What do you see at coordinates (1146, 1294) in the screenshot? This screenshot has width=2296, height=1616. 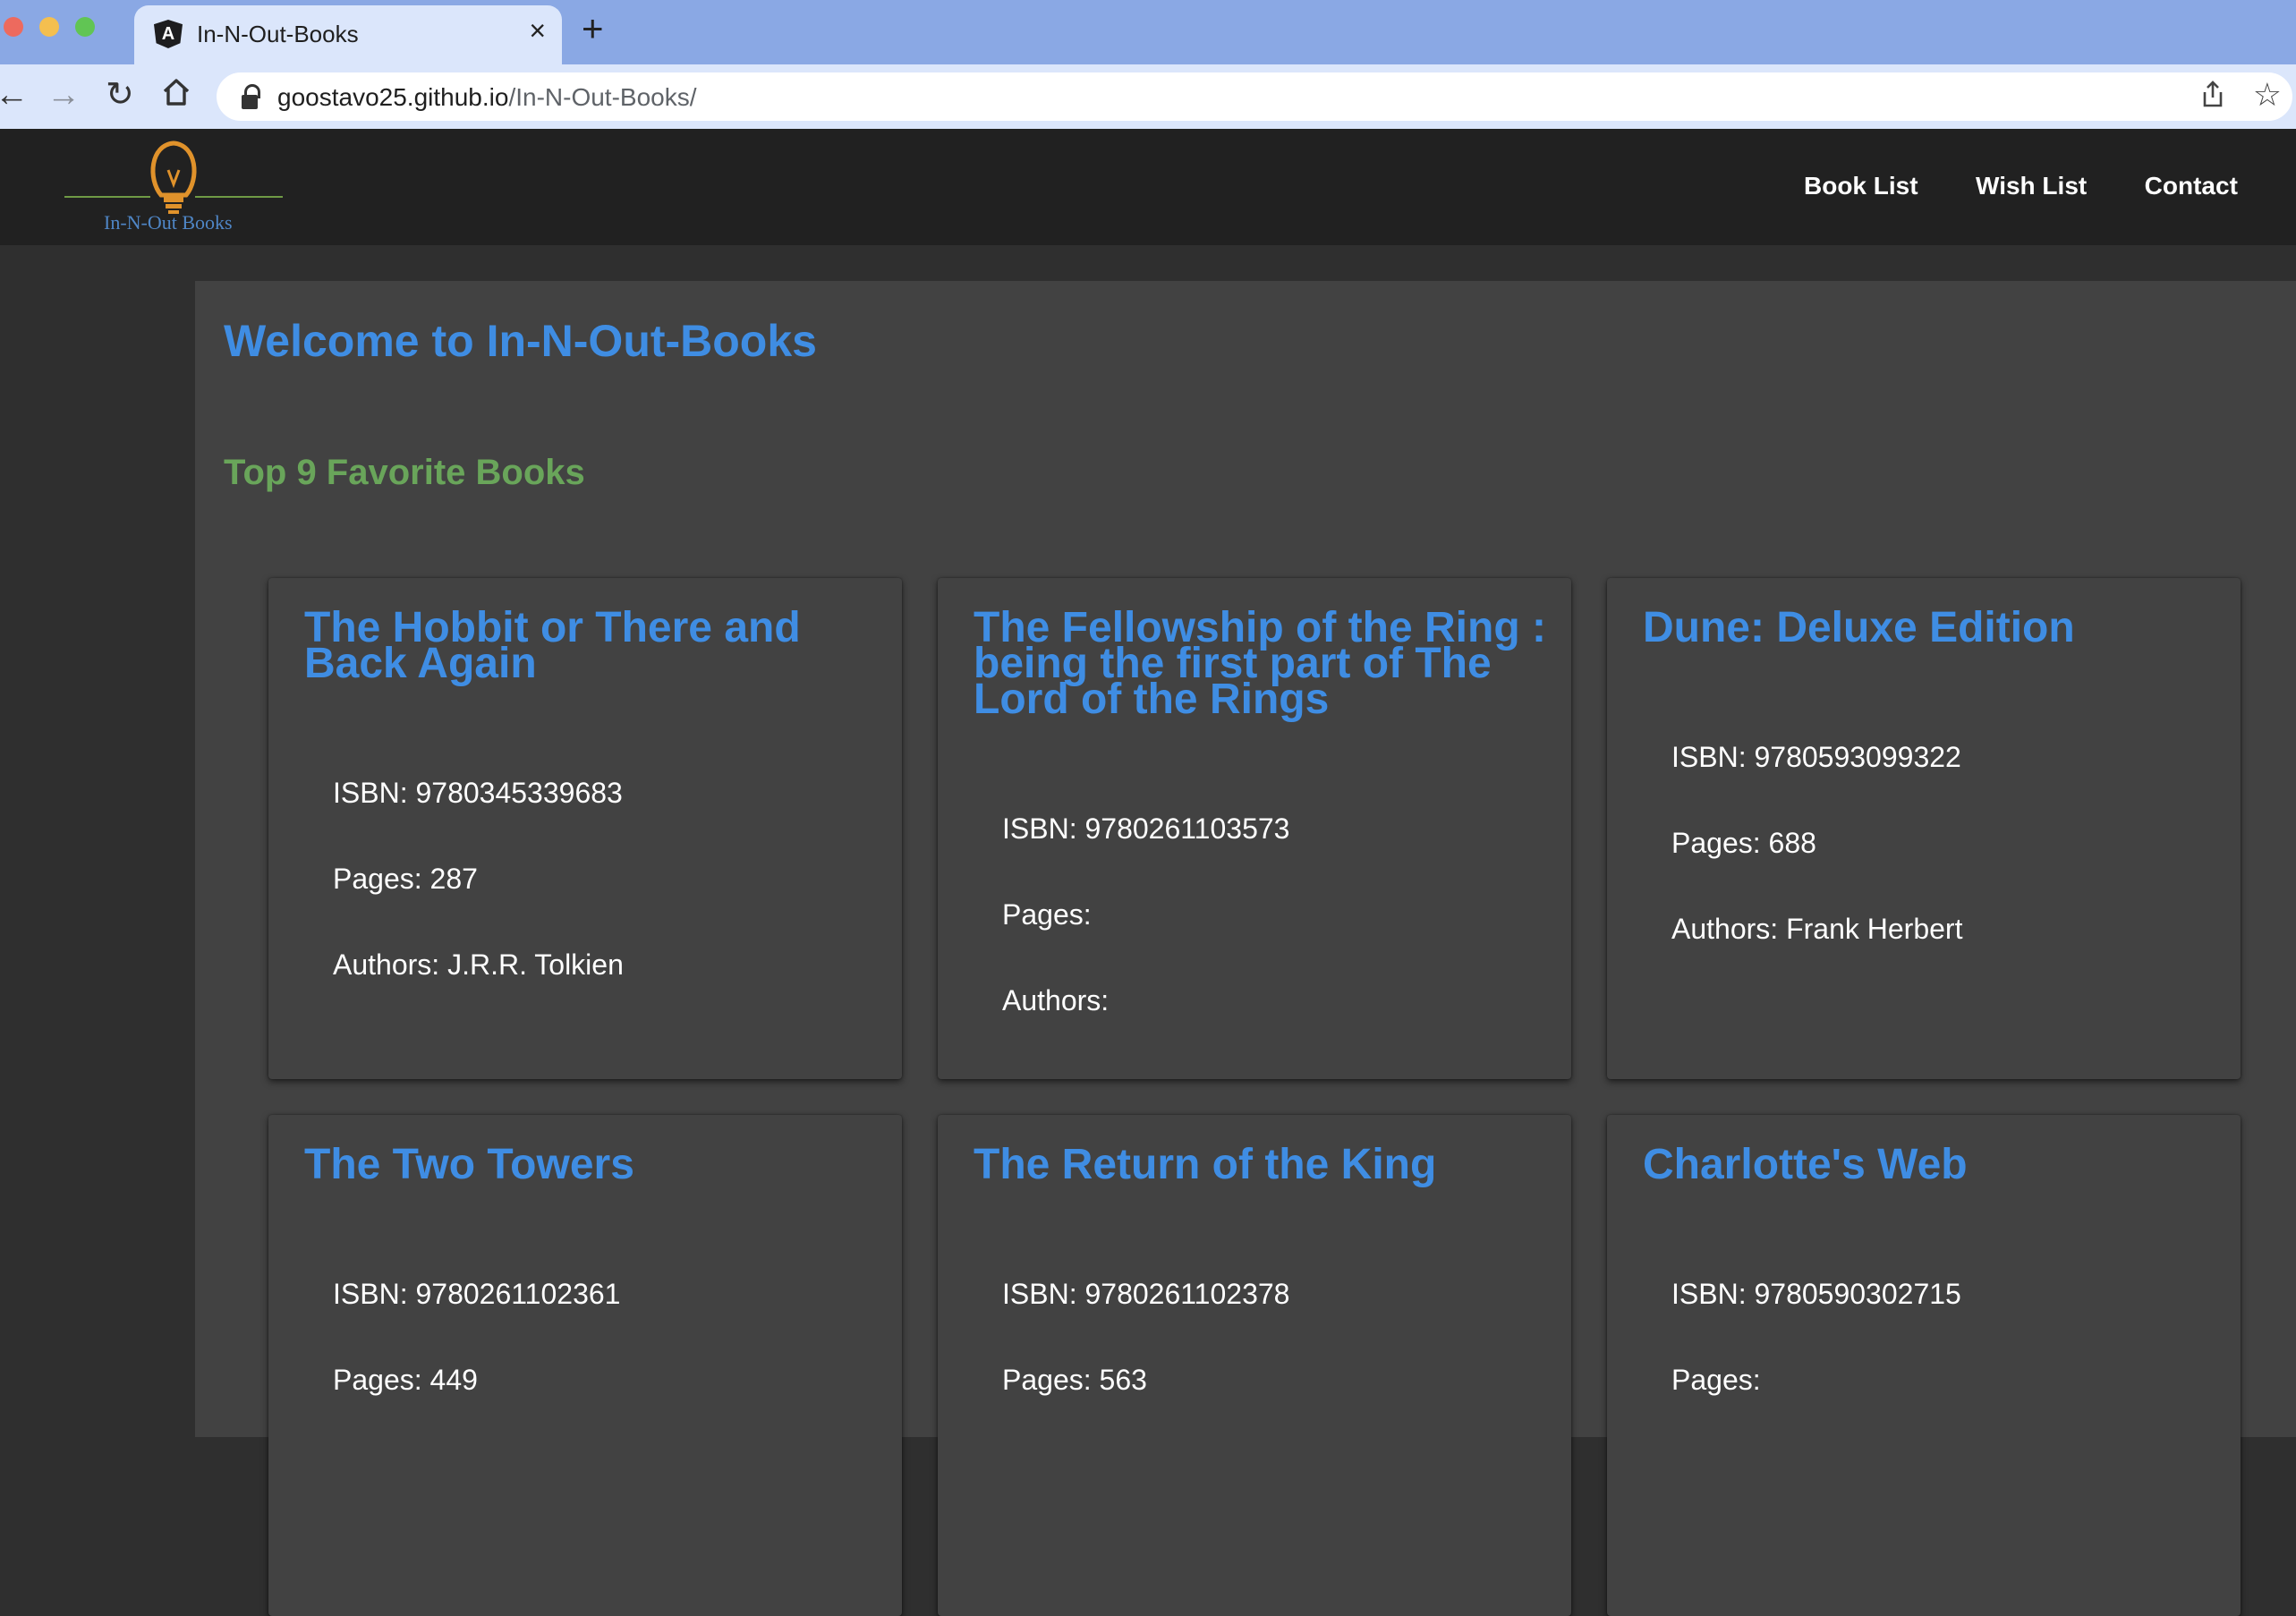 I see `book-isbn: ISBN: 9780261102378` at bounding box center [1146, 1294].